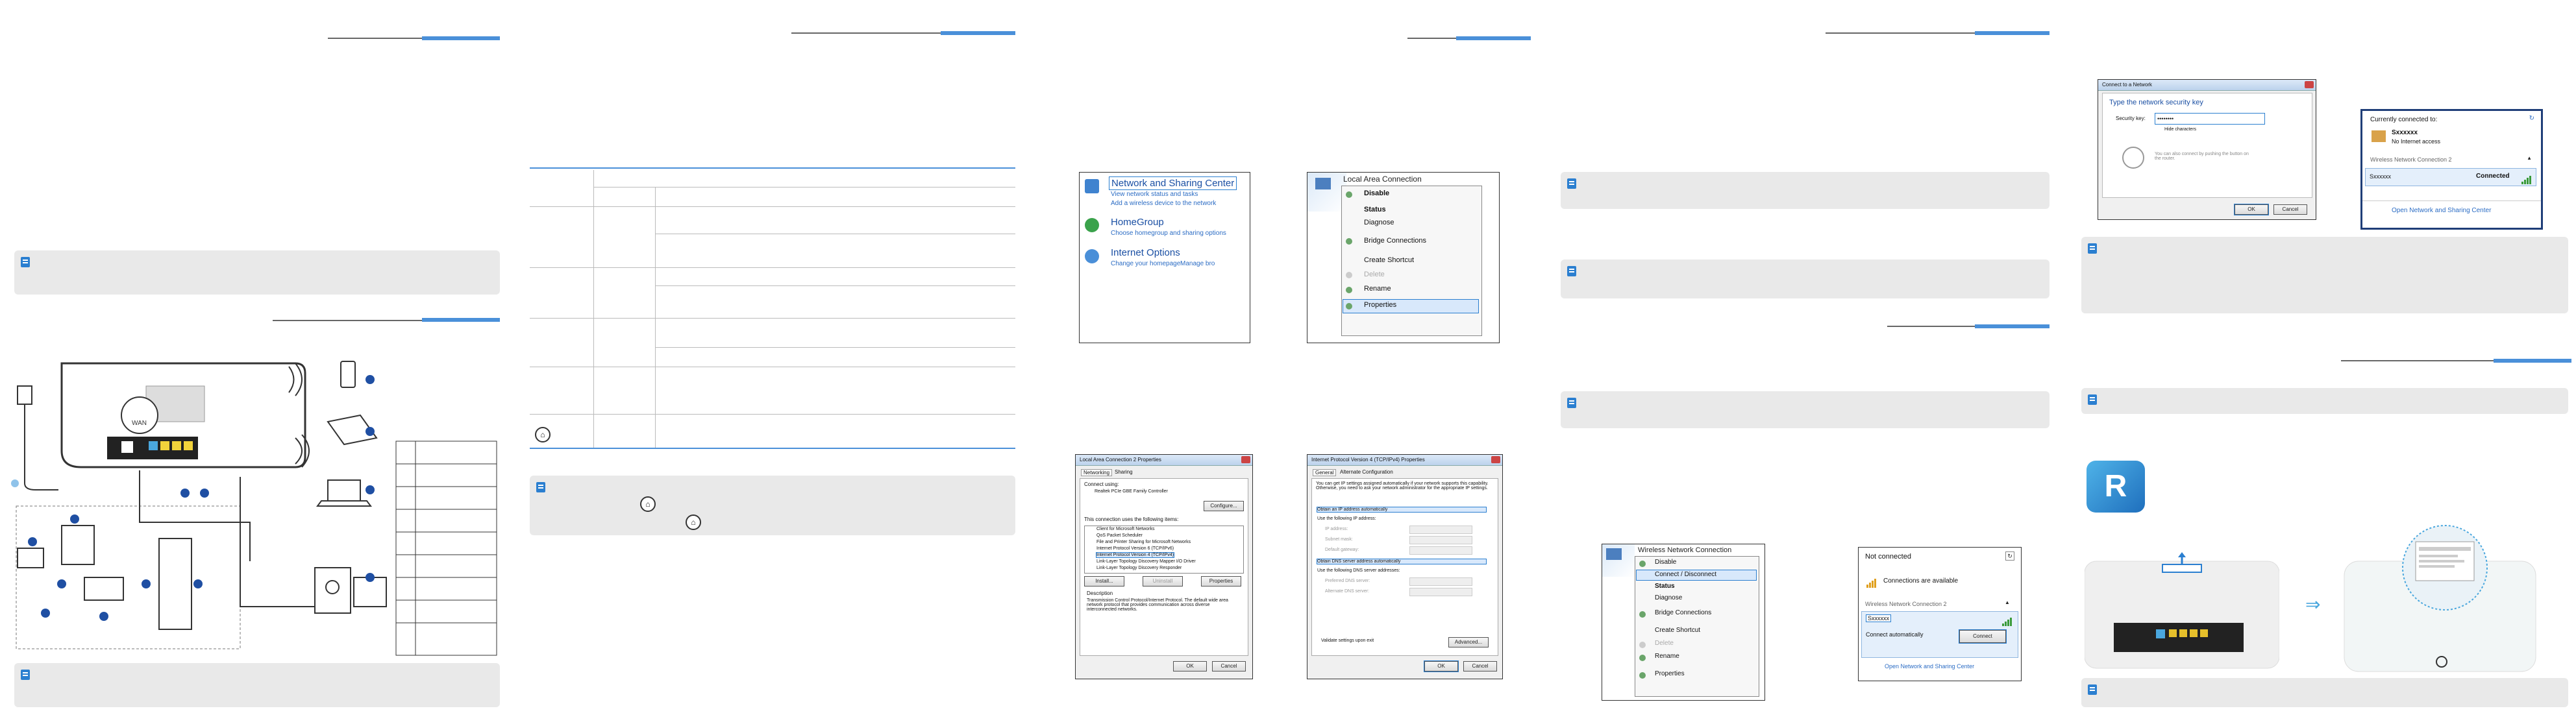 This screenshot has width=2576, height=726. Describe the element at coordinates (1197, 263) in the screenshot. I see `manage-browser-link: Manage bro` at that location.